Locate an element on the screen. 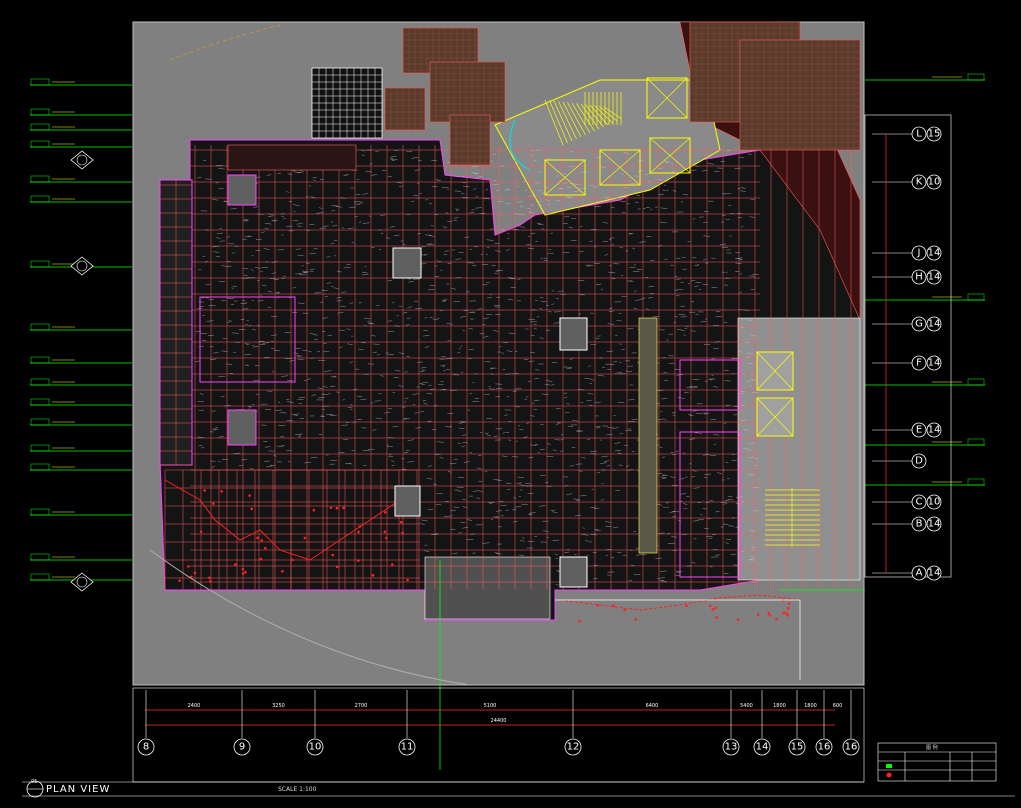  grid-bubble-label: E is located at coordinates (919, 430).